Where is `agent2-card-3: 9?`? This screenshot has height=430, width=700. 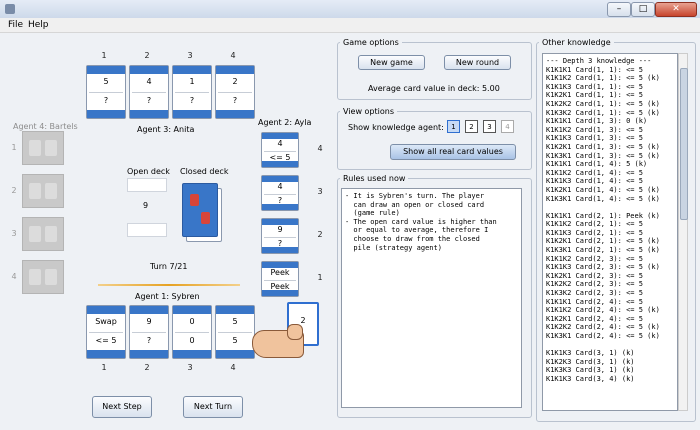
agent2-card-3: 9? is located at coordinates (280, 236).